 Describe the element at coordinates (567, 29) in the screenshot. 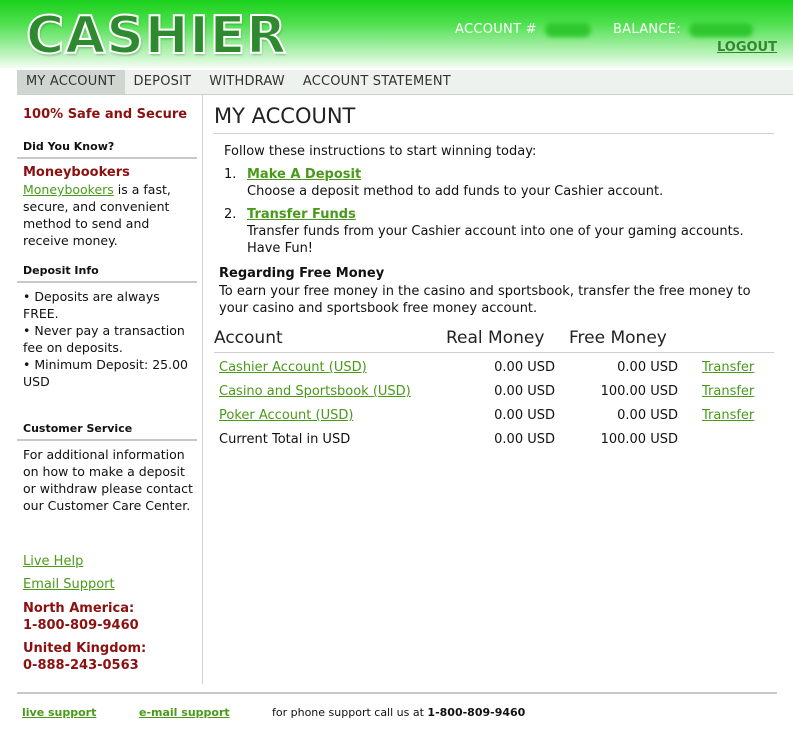

I see `account-number-redacted` at that location.